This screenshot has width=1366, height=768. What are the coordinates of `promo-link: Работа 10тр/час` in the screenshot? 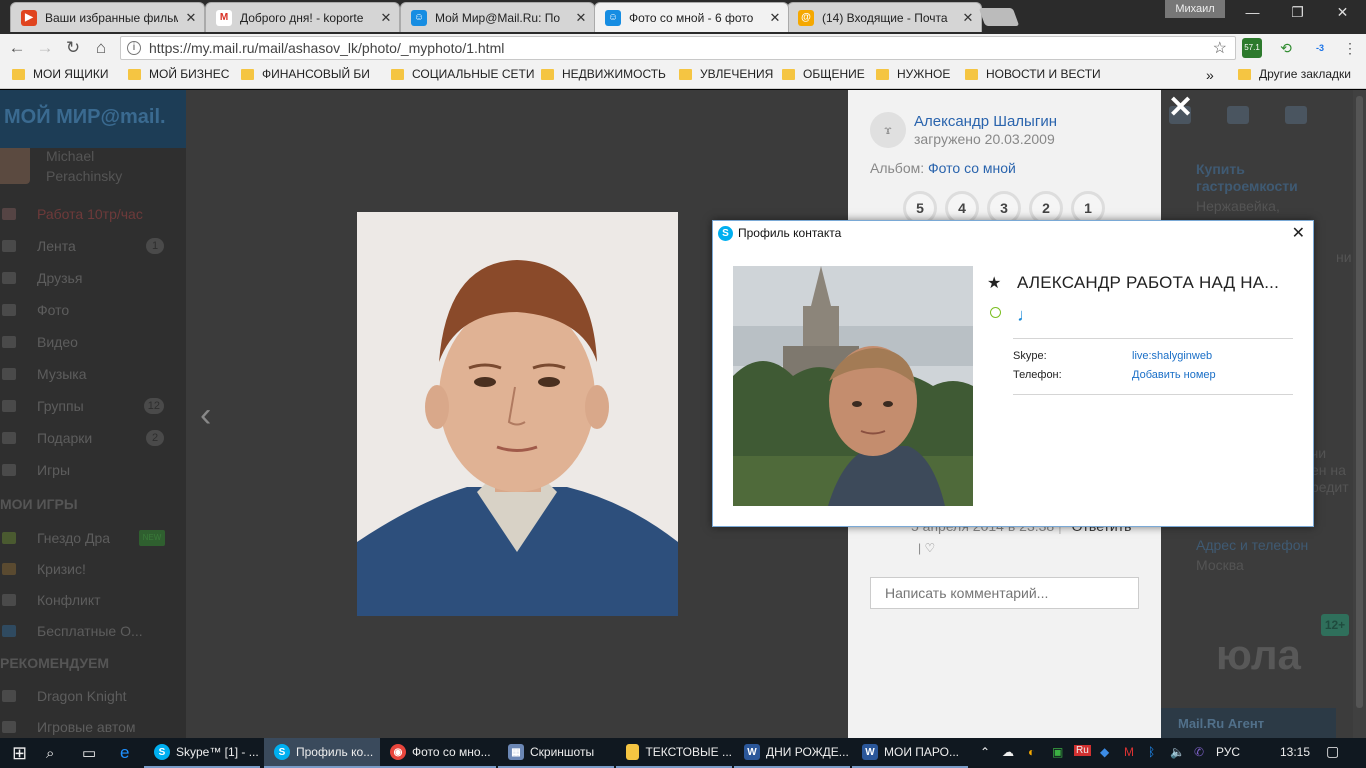 It's located at (93, 214).